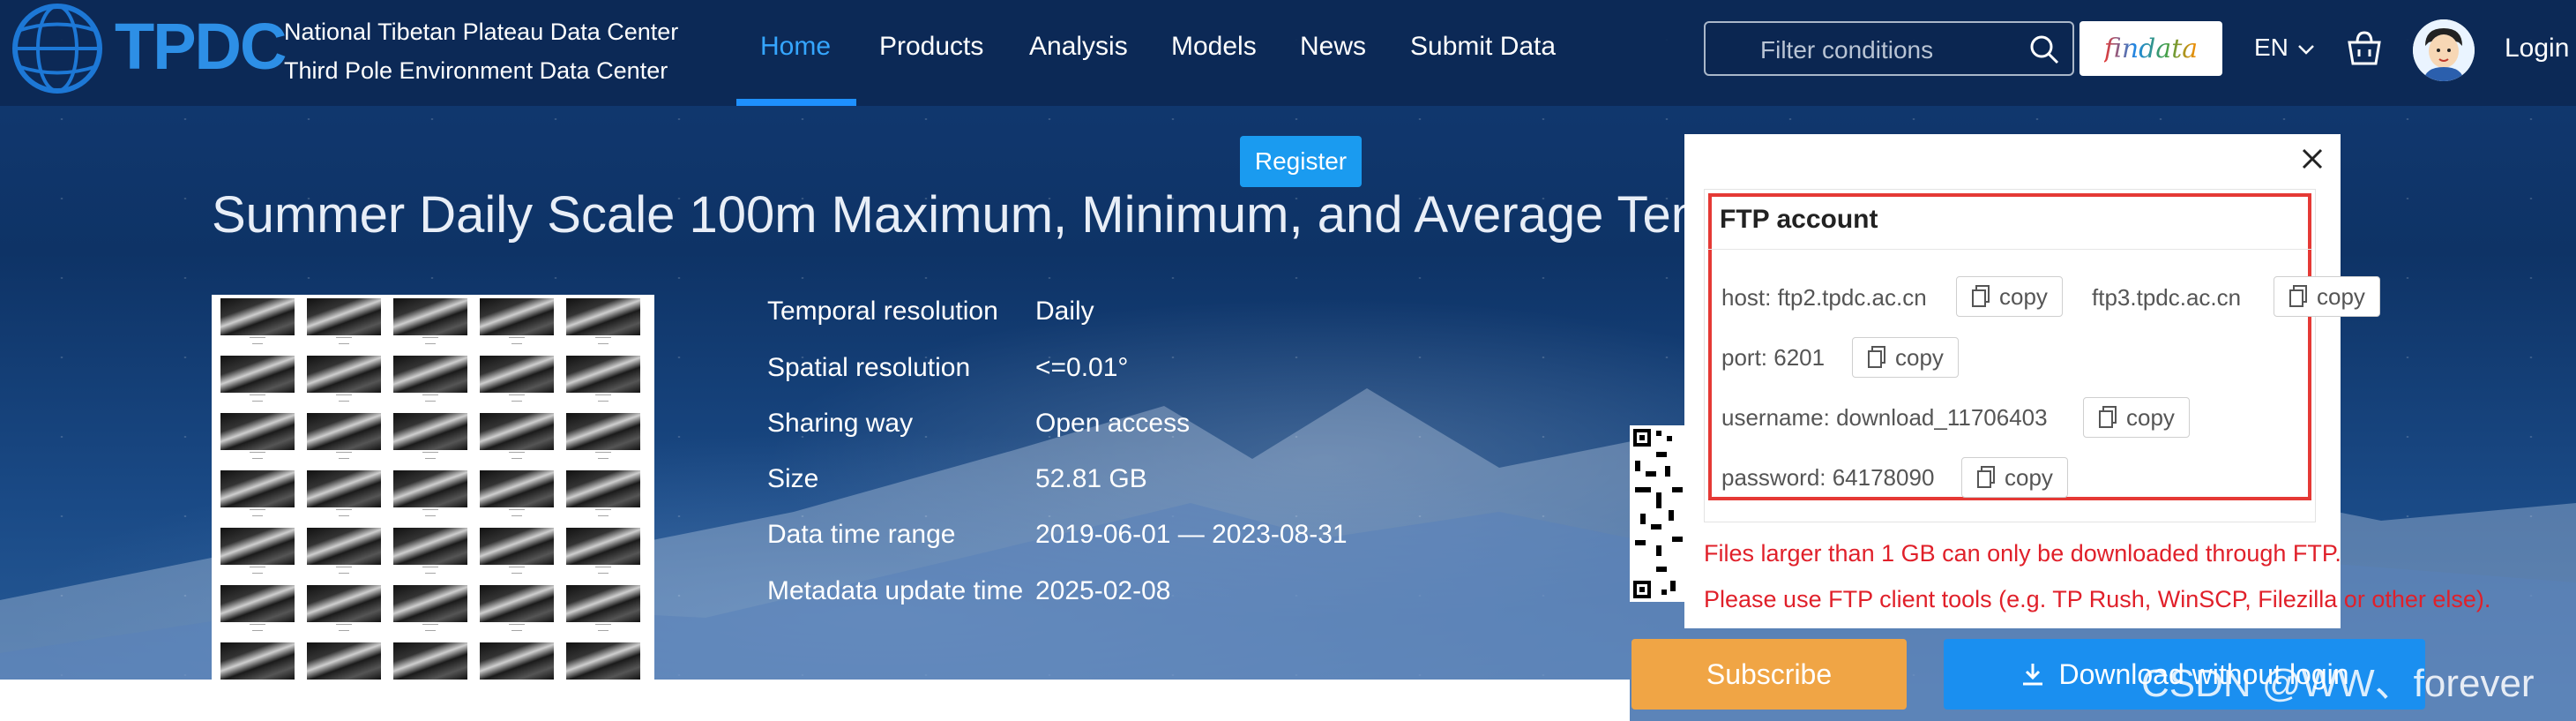 The image size is (2576, 721). What do you see at coordinates (2537, 49) in the screenshot?
I see `login-link: Login` at bounding box center [2537, 49].